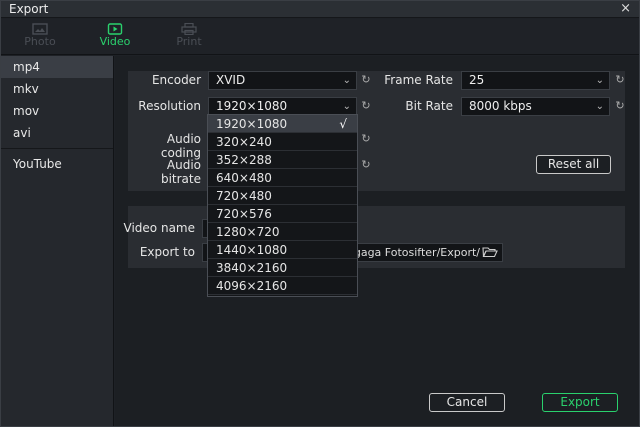 This screenshot has height=427, width=640. Describe the element at coordinates (282, 178) in the screenshot. I see `resolution-option: 640×480` at that location.